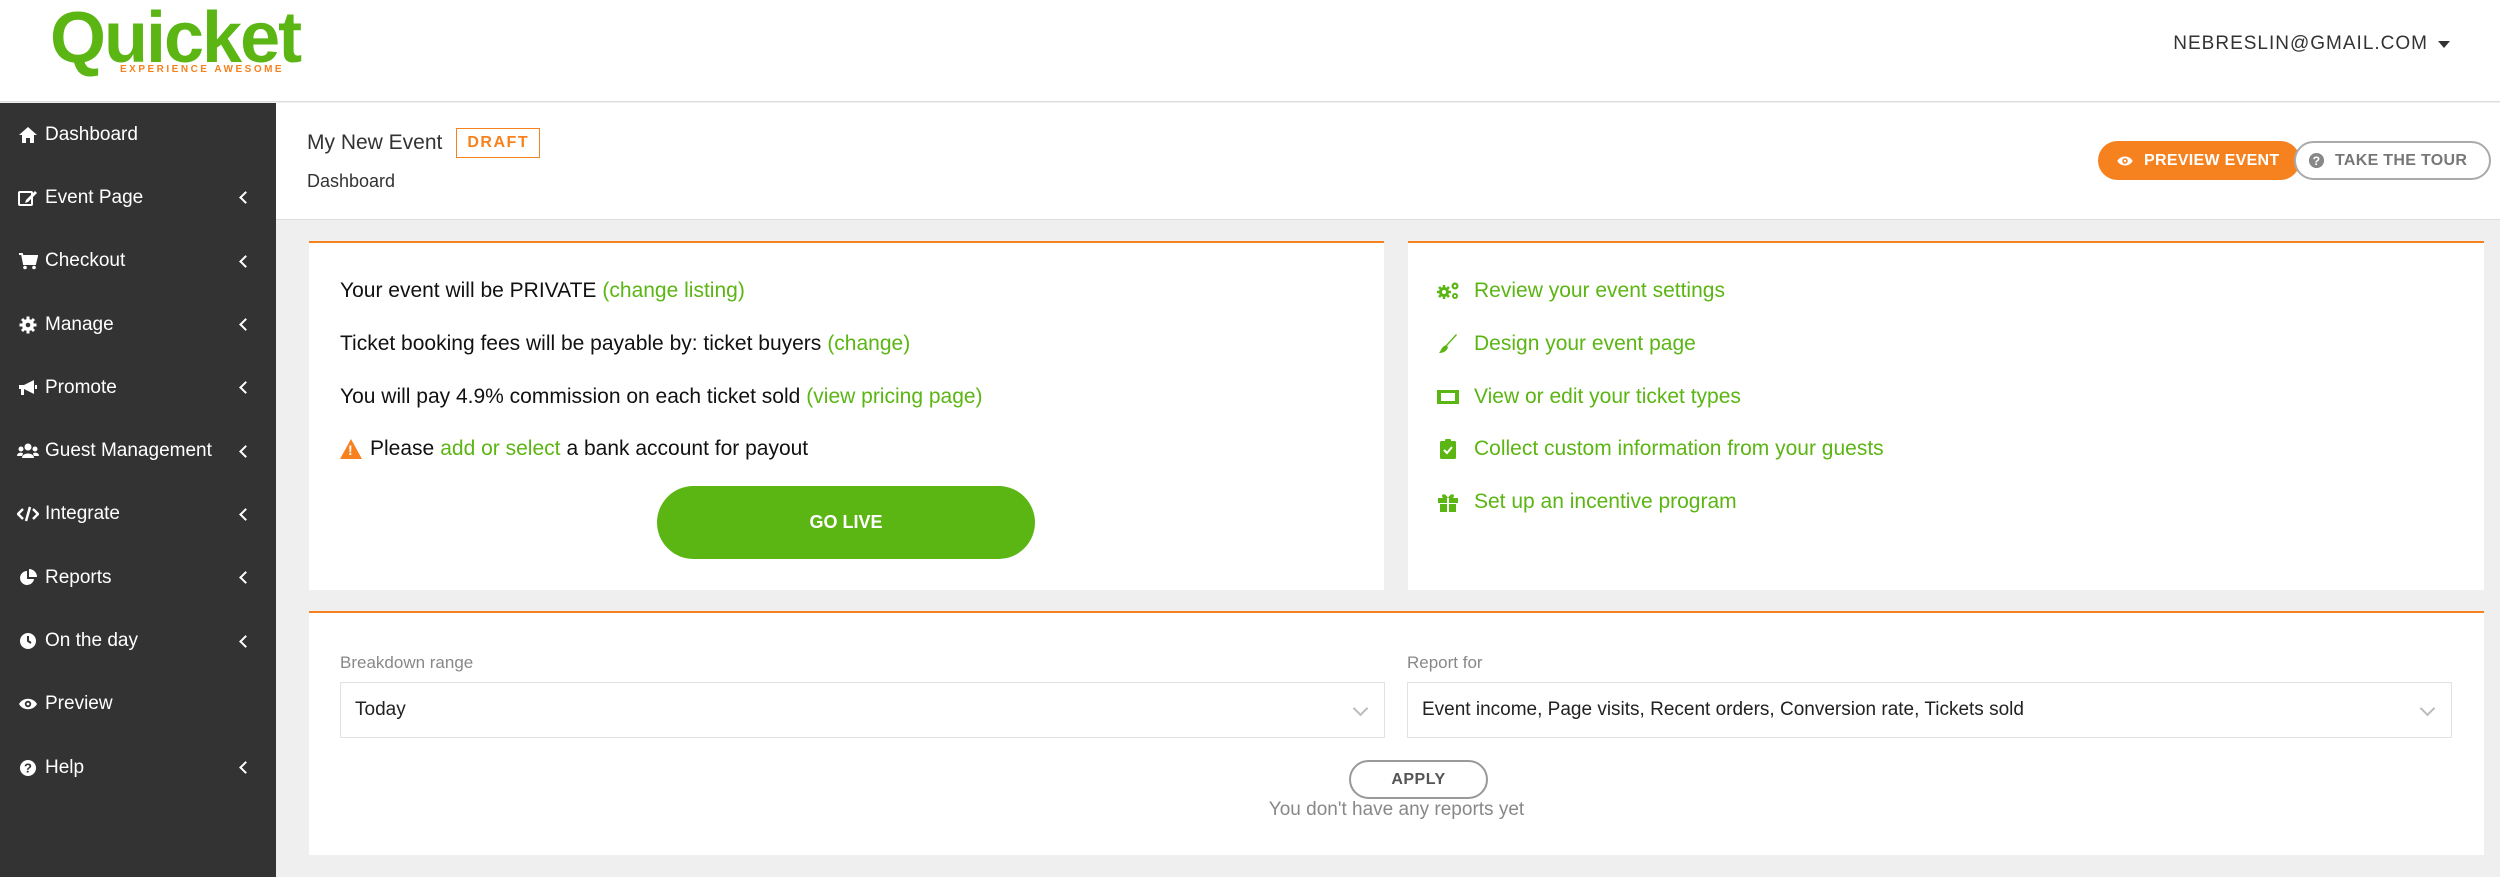  I want to click on quicket-logo: Quicket EXPERIENCE AWESOME, so click(175, 42).